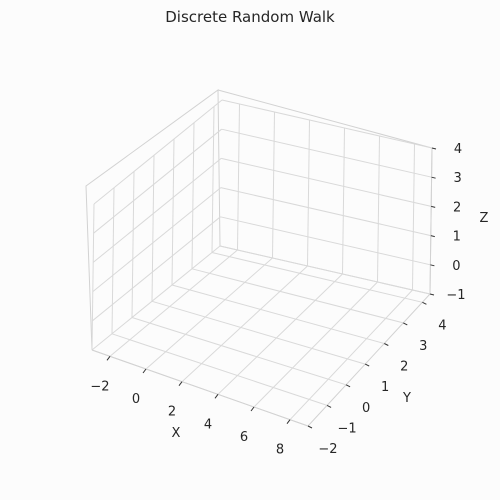 The height and width of the screenshot is (500, 500). I want to click on y-tick-label: 2, so click(404, 367).